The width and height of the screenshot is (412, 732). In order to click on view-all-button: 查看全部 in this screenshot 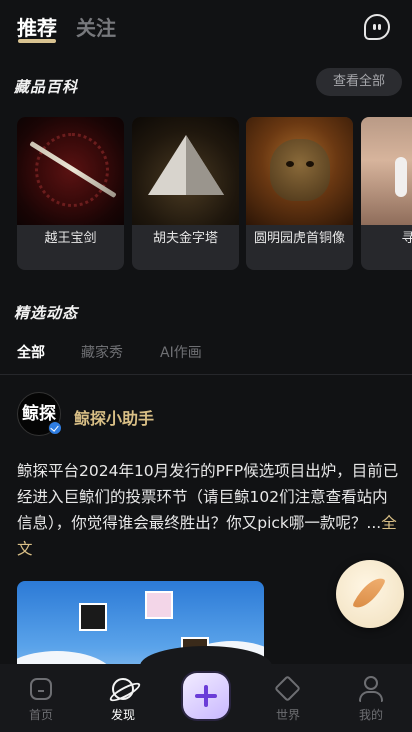, I will do `click(359, 82)`.